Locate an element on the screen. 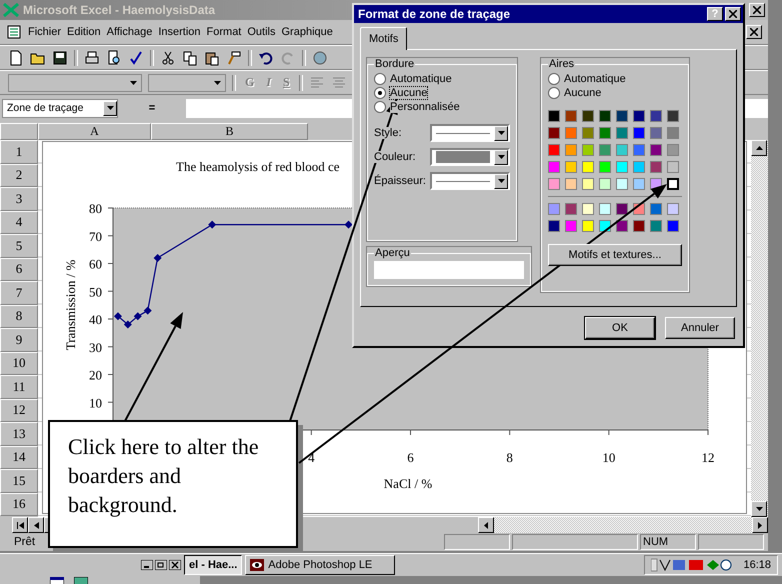 This screenshot has height=584, width=782. y-tick-label: 10 is located at coordinates (95, 402).